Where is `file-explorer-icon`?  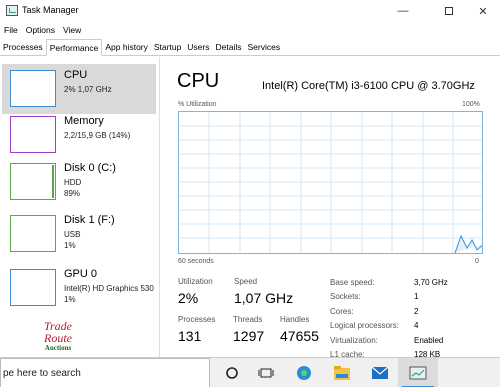 file-explorer-icon is located at coordinates (342, 373).